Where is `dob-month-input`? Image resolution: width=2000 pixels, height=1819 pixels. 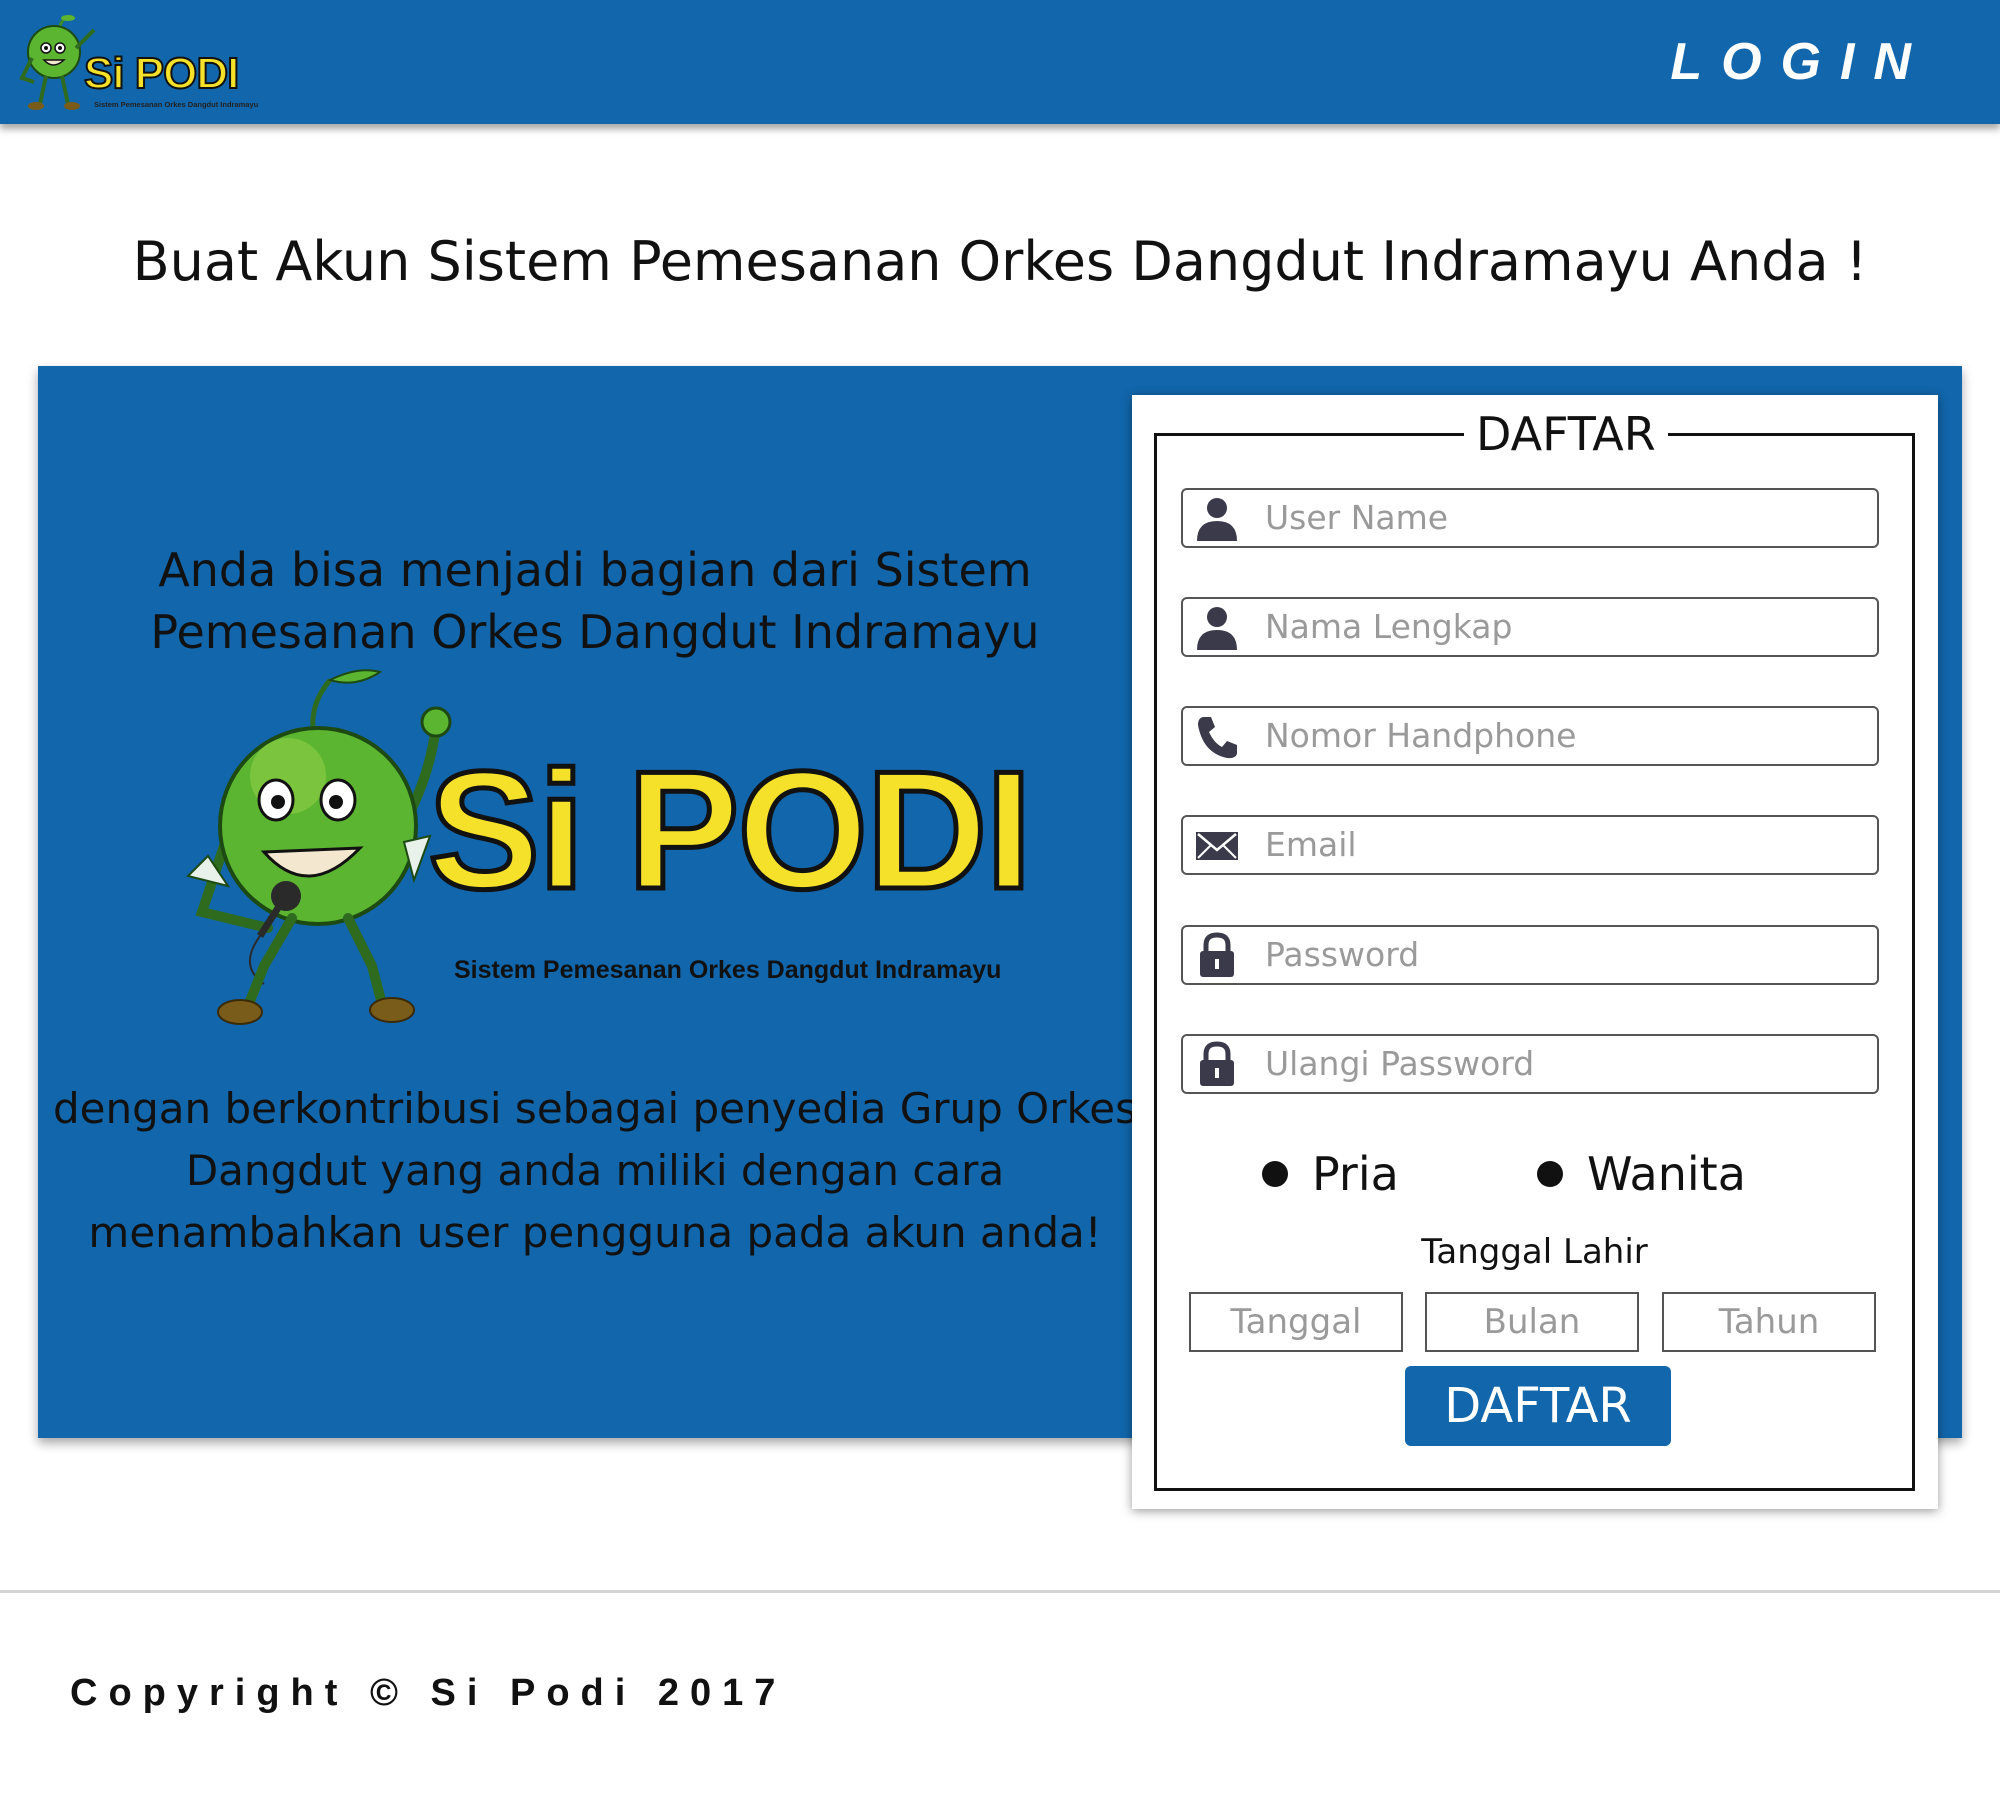
dob-month-input is located at coordinates (1532, 1322).